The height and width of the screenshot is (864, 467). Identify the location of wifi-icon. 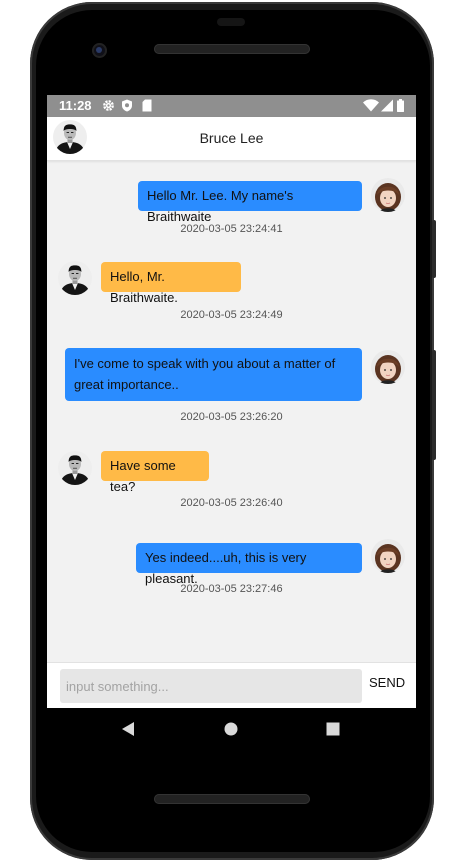
(371, 105).